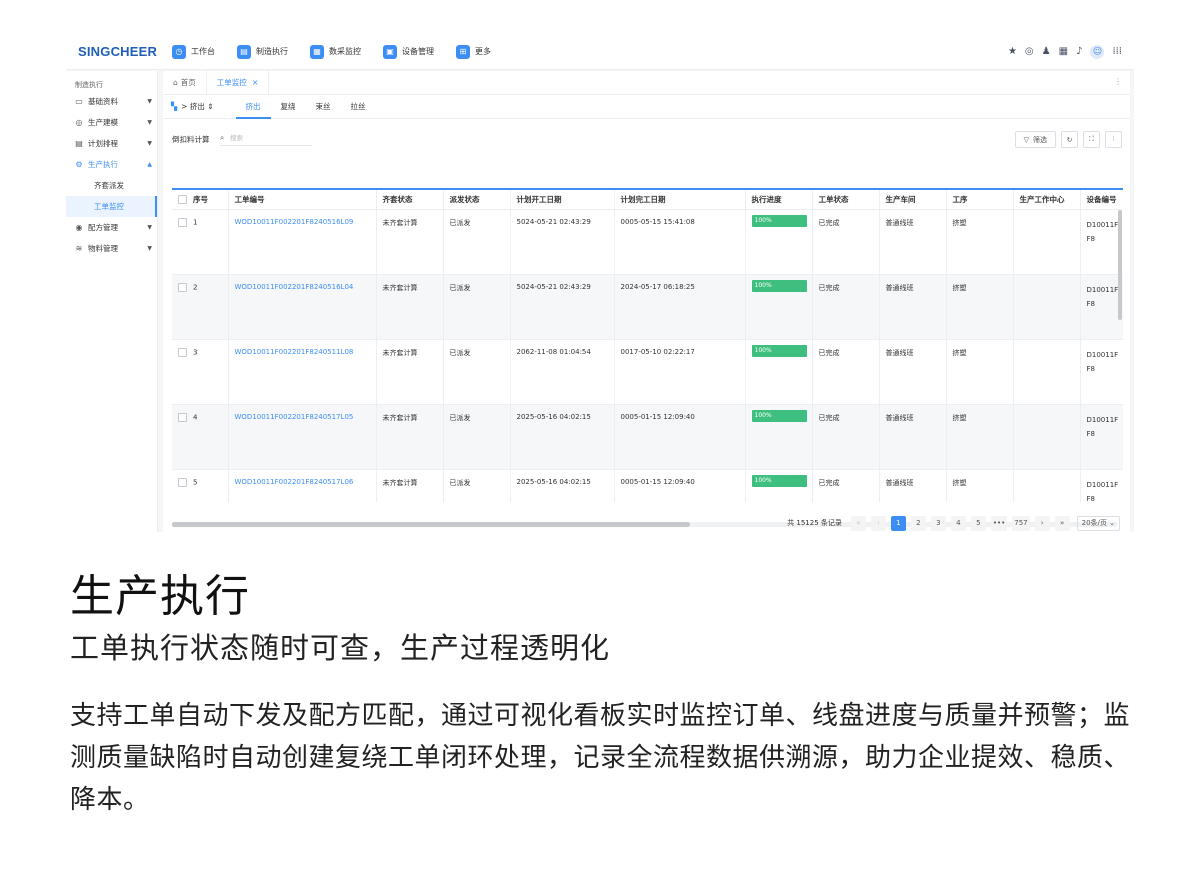  I want to click on tab-order-monitor-label: 工单监控, so click(231, 82).